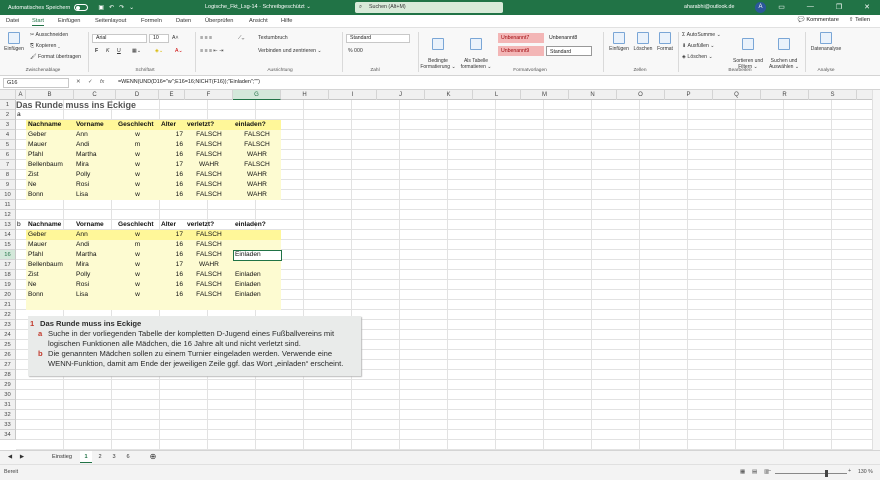 Image resolution: width=880 pixels, height=480 pixels. I want to click on cancel-icon: ✕, so click(78, 82).